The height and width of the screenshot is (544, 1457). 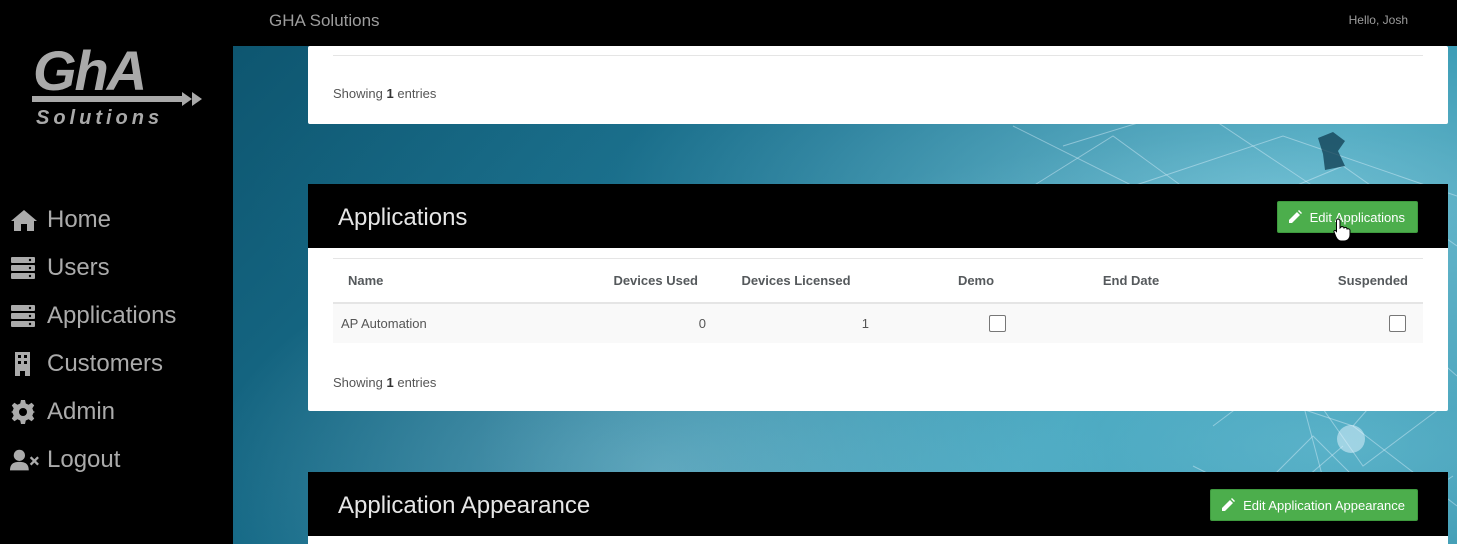 What do you see at coordinates (324, 21) in the screenshot?
I see `brand-link: GHA Solutions` at bounding box center [324, 21].